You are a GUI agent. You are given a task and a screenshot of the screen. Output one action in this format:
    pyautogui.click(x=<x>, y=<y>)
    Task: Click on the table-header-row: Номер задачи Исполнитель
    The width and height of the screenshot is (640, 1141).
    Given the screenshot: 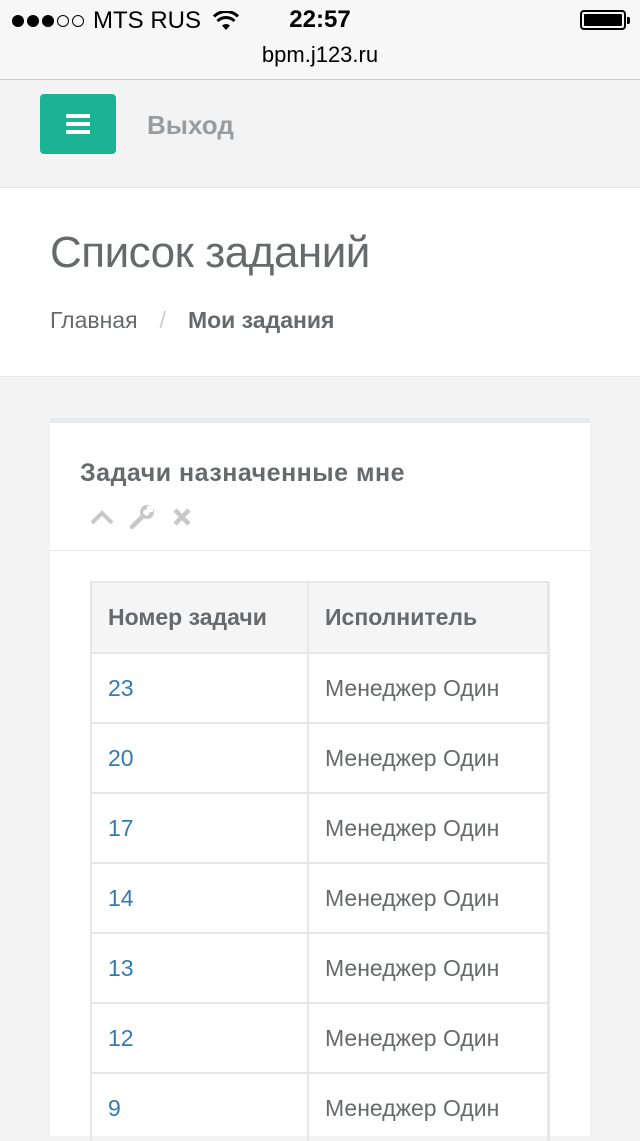 What is the action you would take?
    pyautogui.click(x=320, y=618)
    